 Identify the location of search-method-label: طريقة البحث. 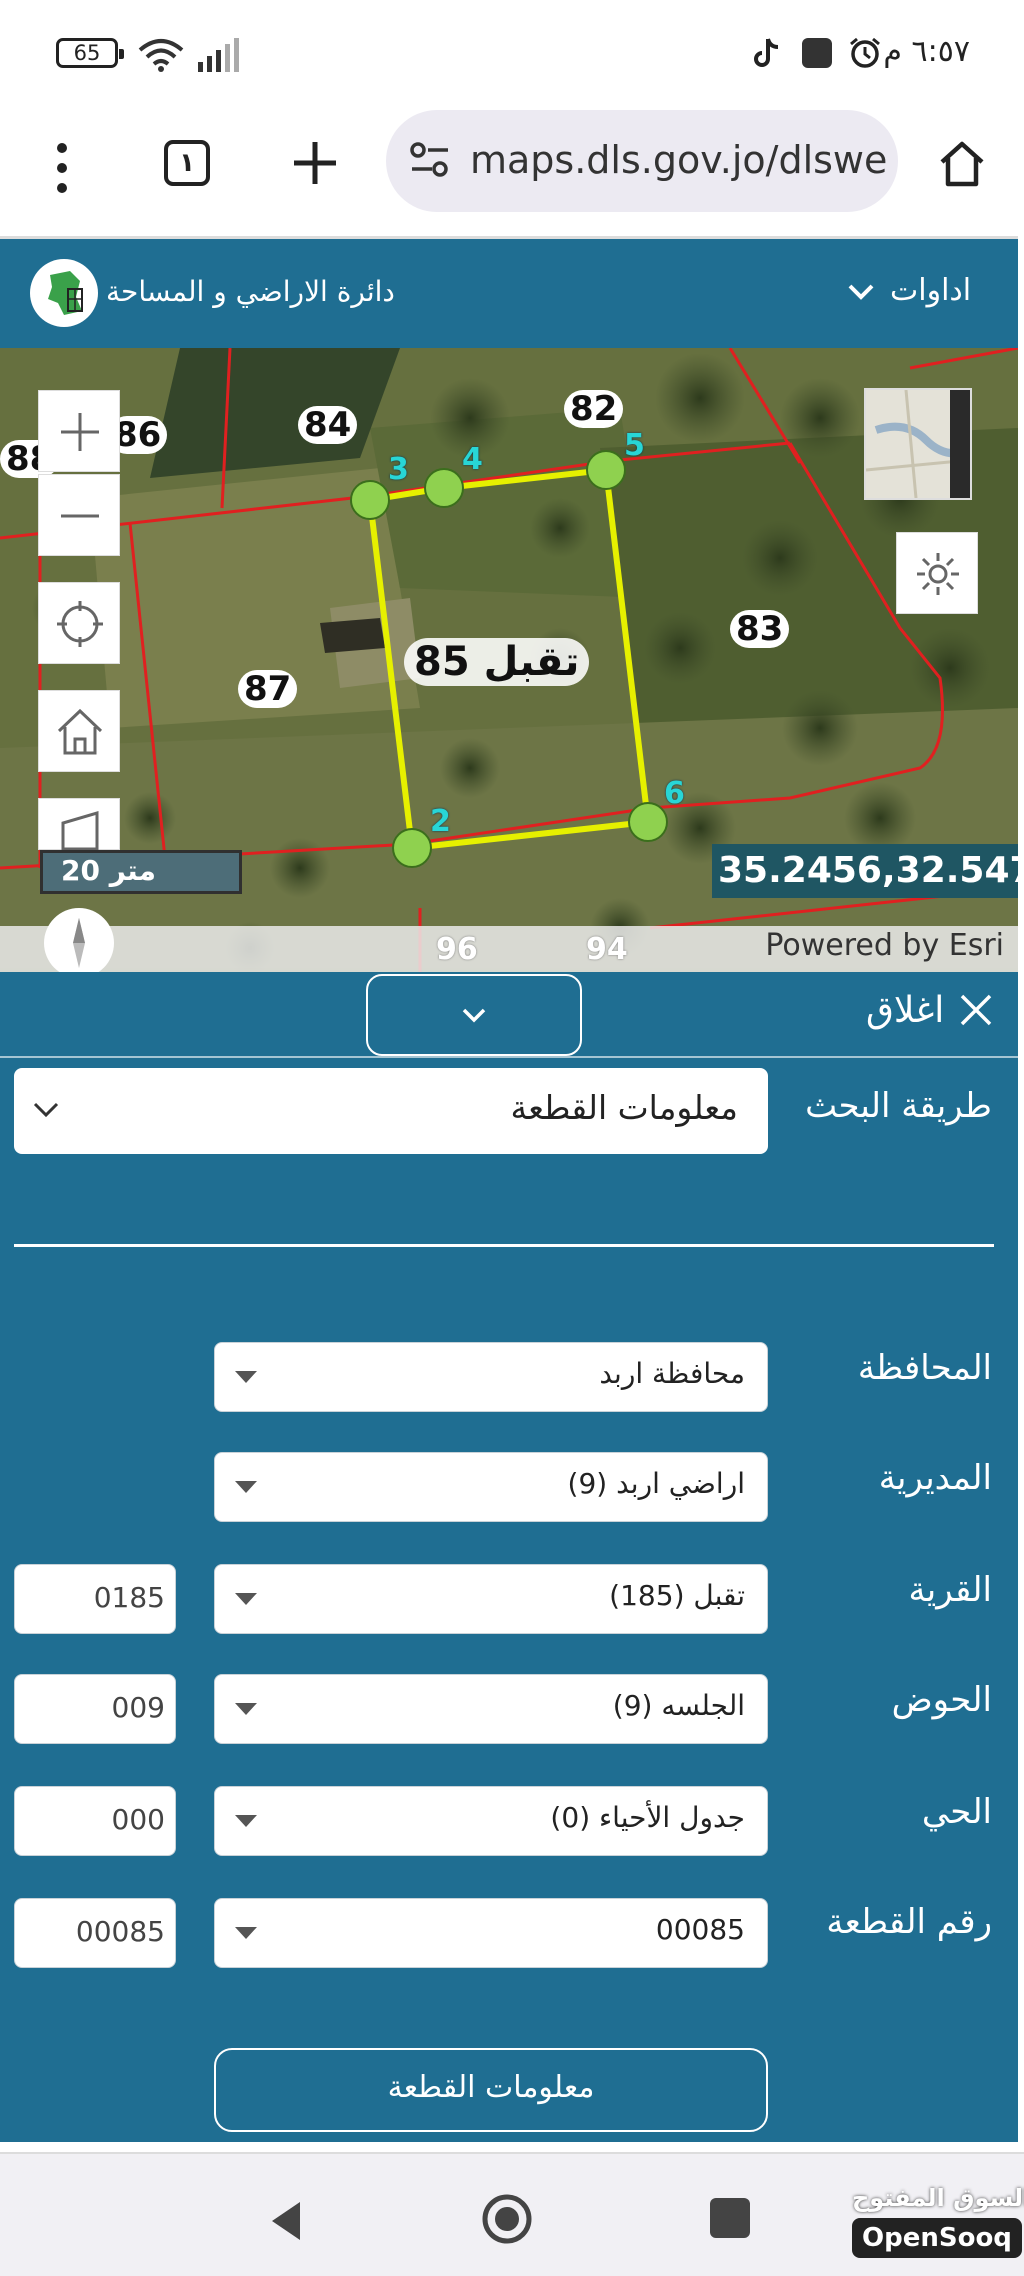
(898, 1106).